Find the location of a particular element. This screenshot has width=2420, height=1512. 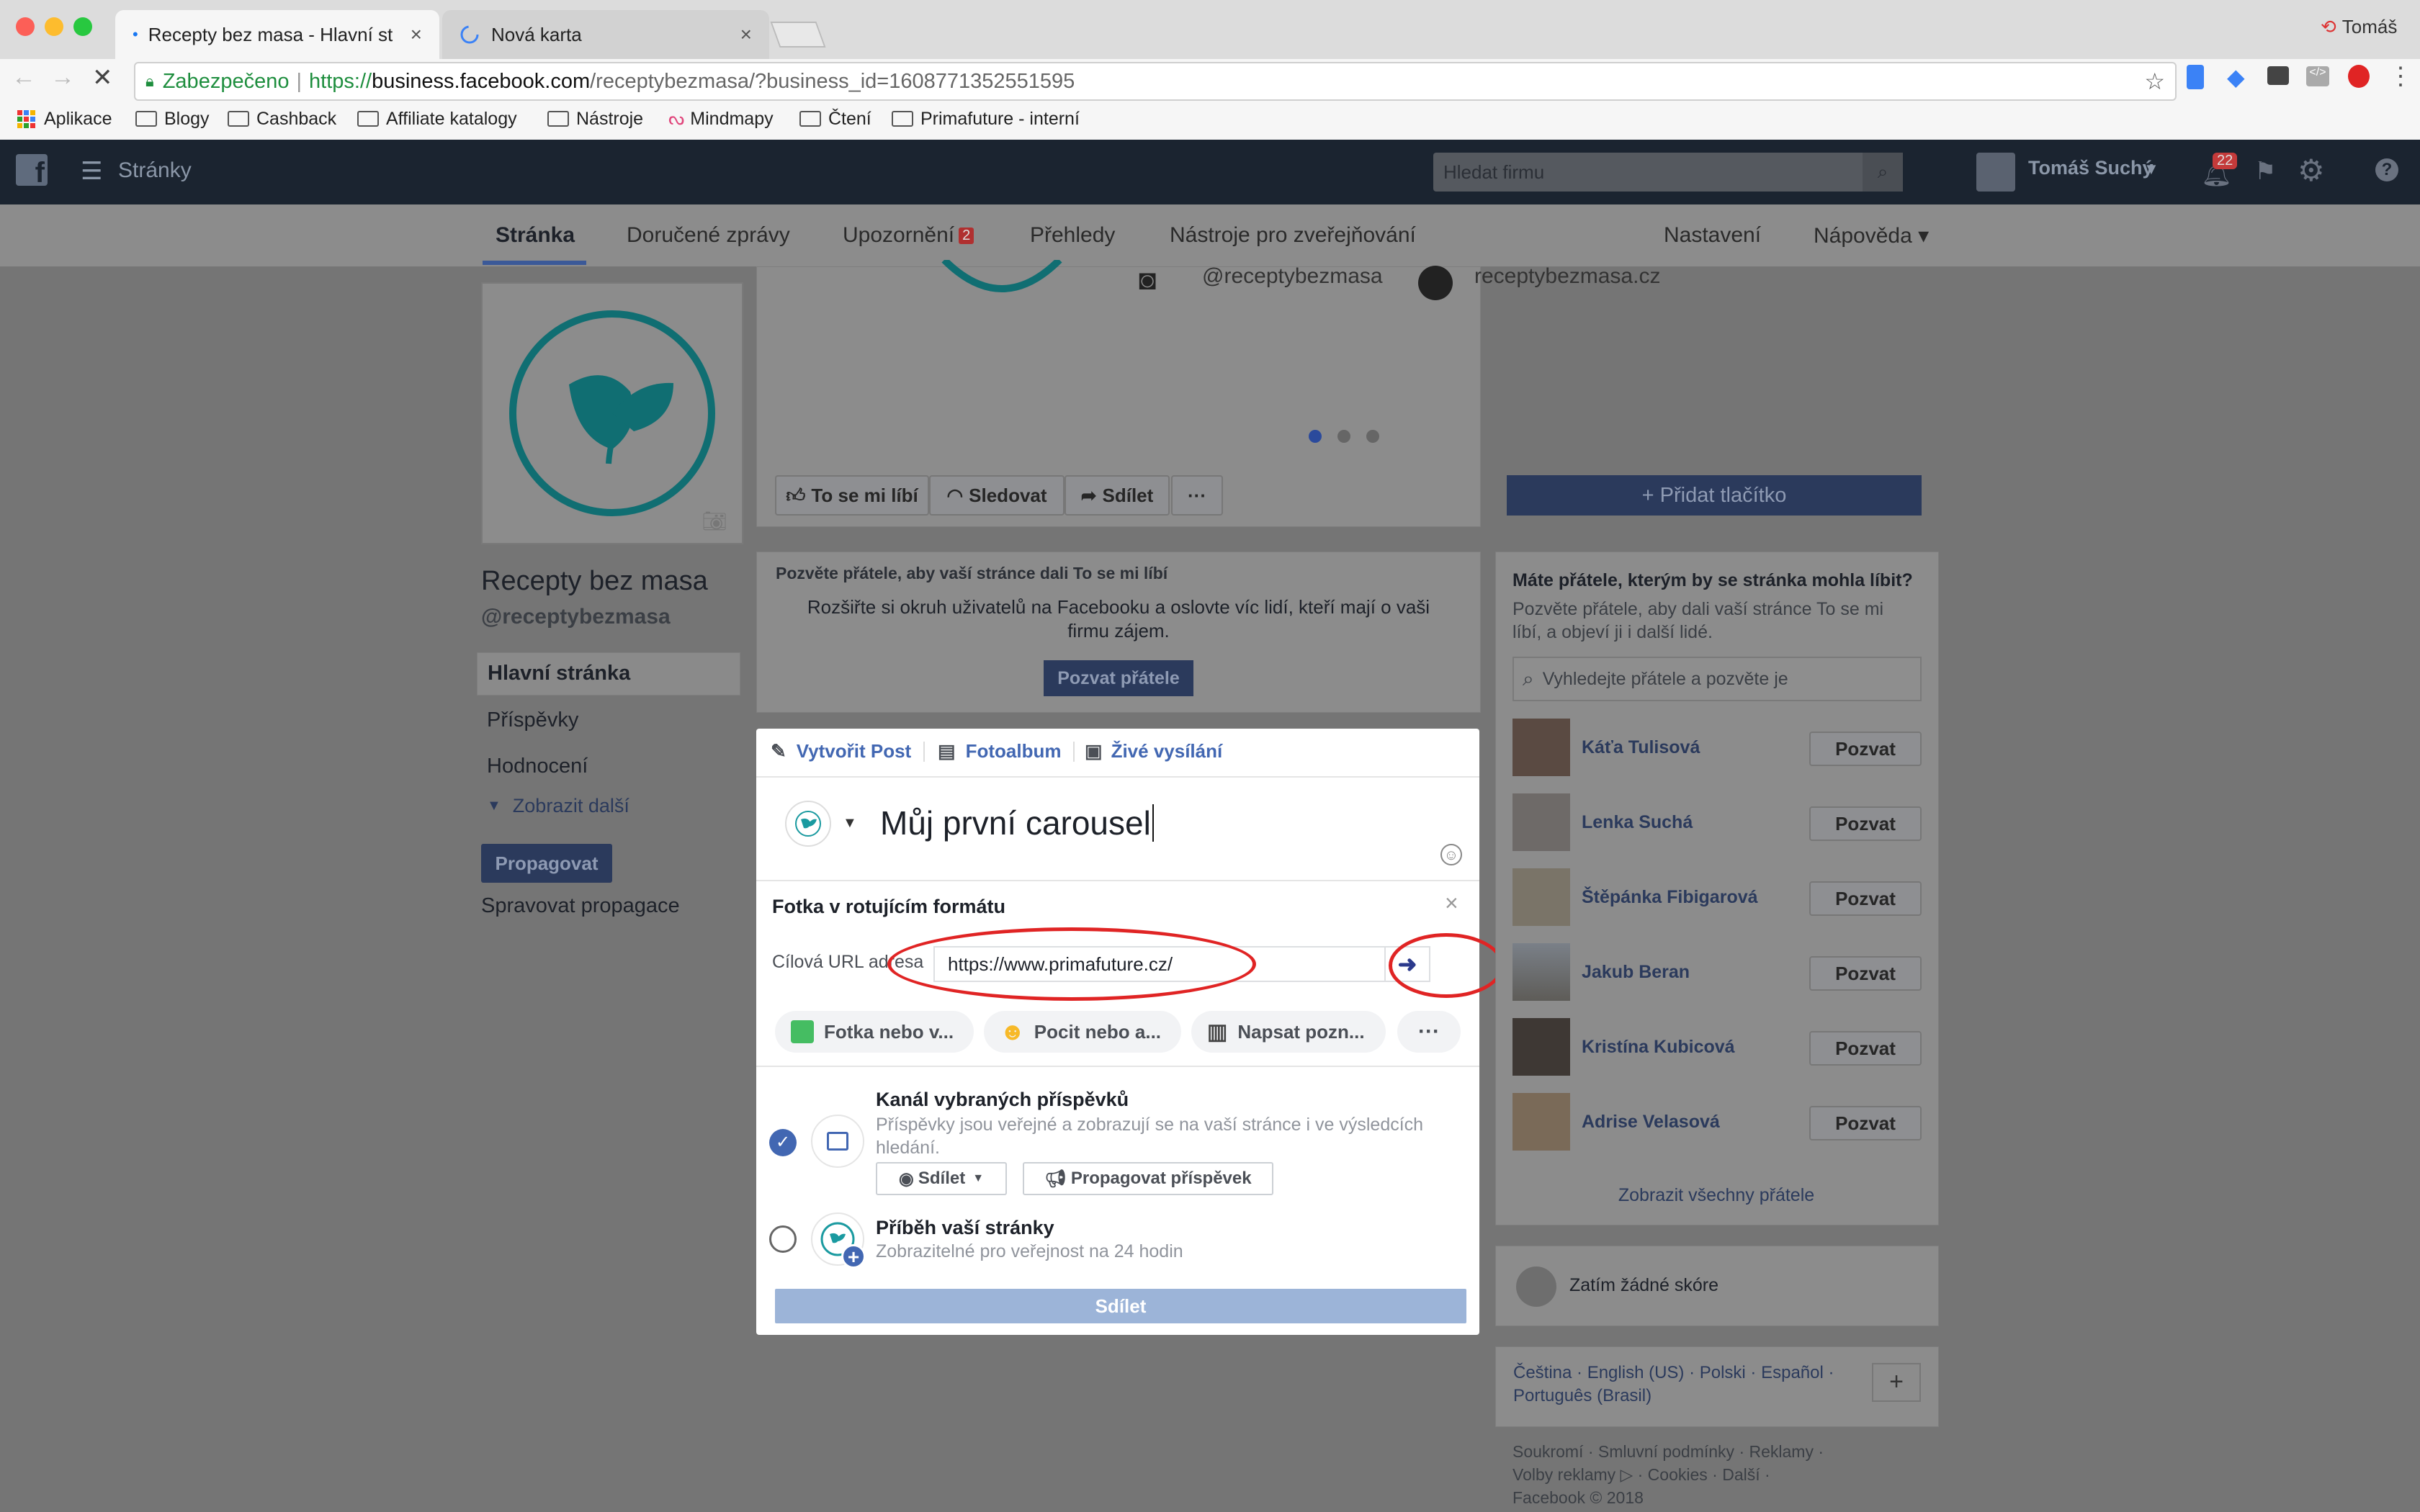

identity-chevron-icon: ▼ is located at coordinates (850, 823).